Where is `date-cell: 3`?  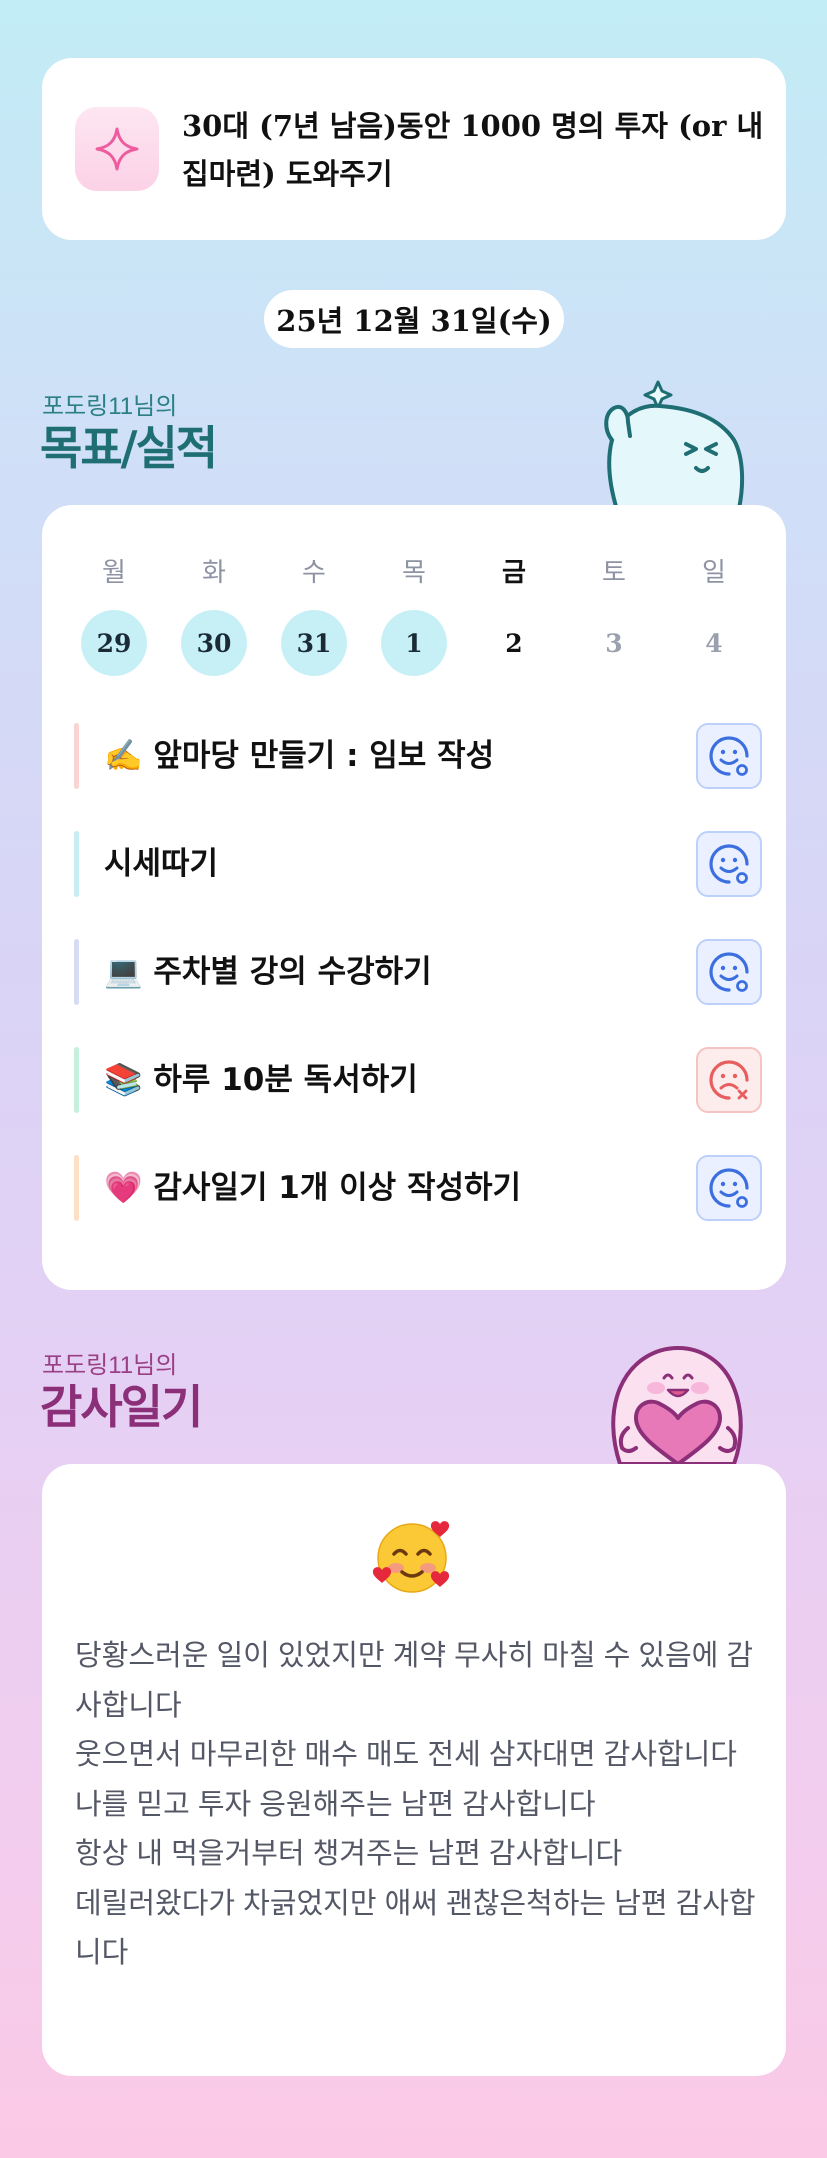 date-cell: 3 is located at coordinates (614, 643).